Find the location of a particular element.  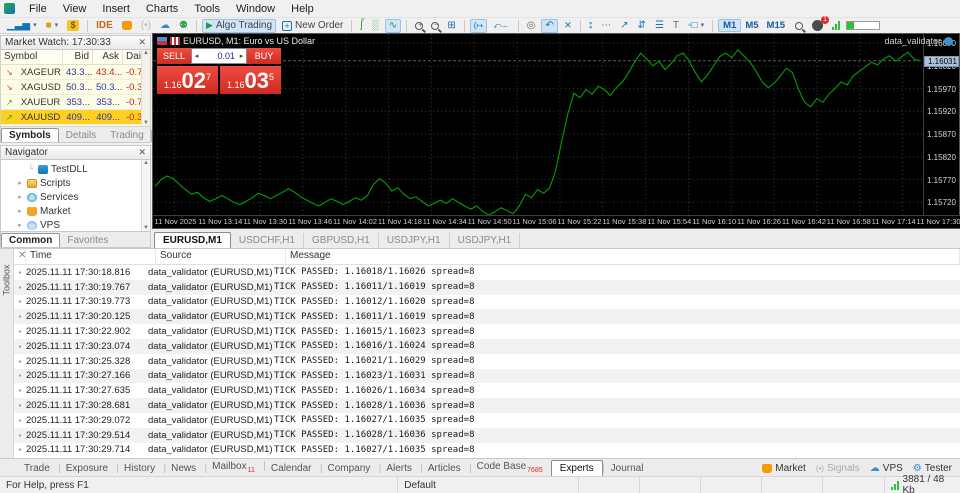

new-order-button: + New Order is located at coordinates (312, 26).